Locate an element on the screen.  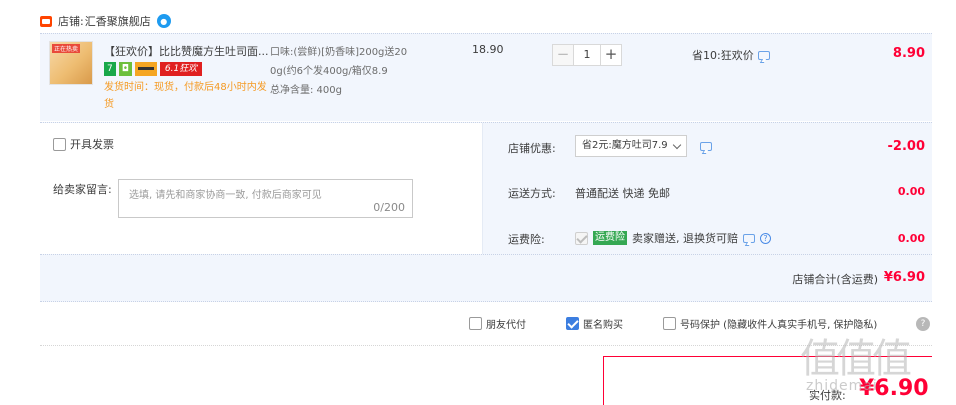
shop-total-row: 店铺合计(含运费) ¥6.90 is located at coordinates (486, 278).